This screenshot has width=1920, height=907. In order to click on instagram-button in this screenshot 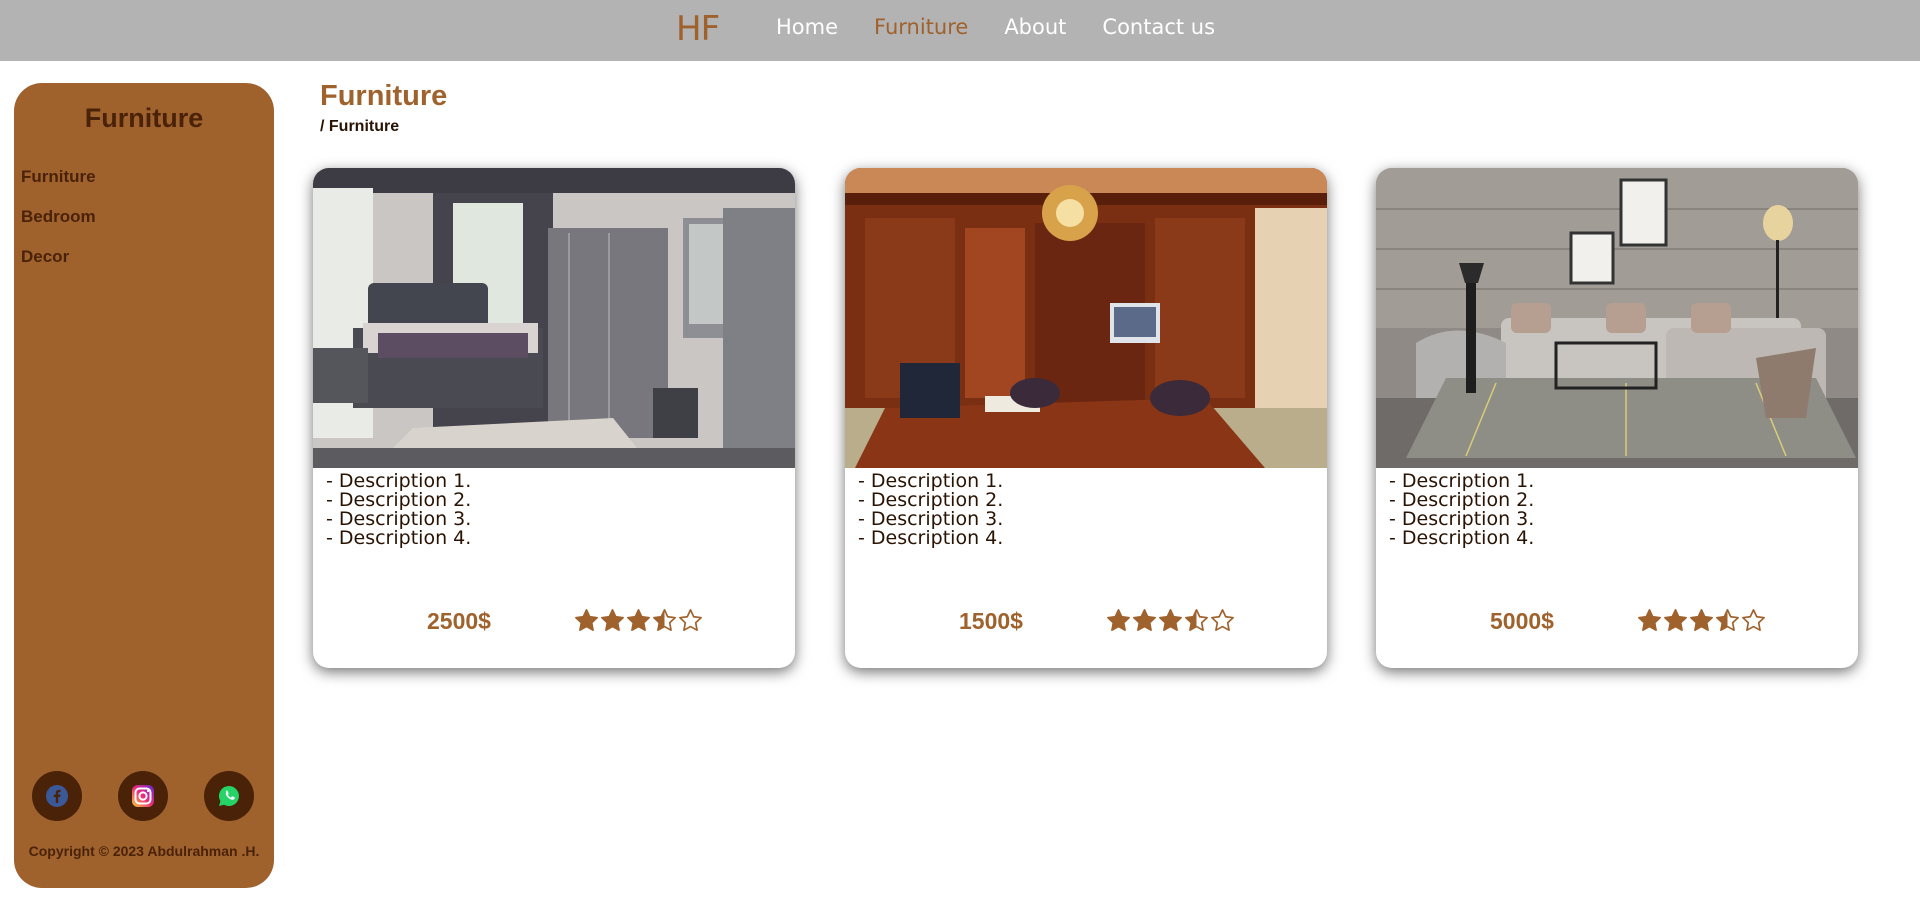, I will do `click(143, 796)`.